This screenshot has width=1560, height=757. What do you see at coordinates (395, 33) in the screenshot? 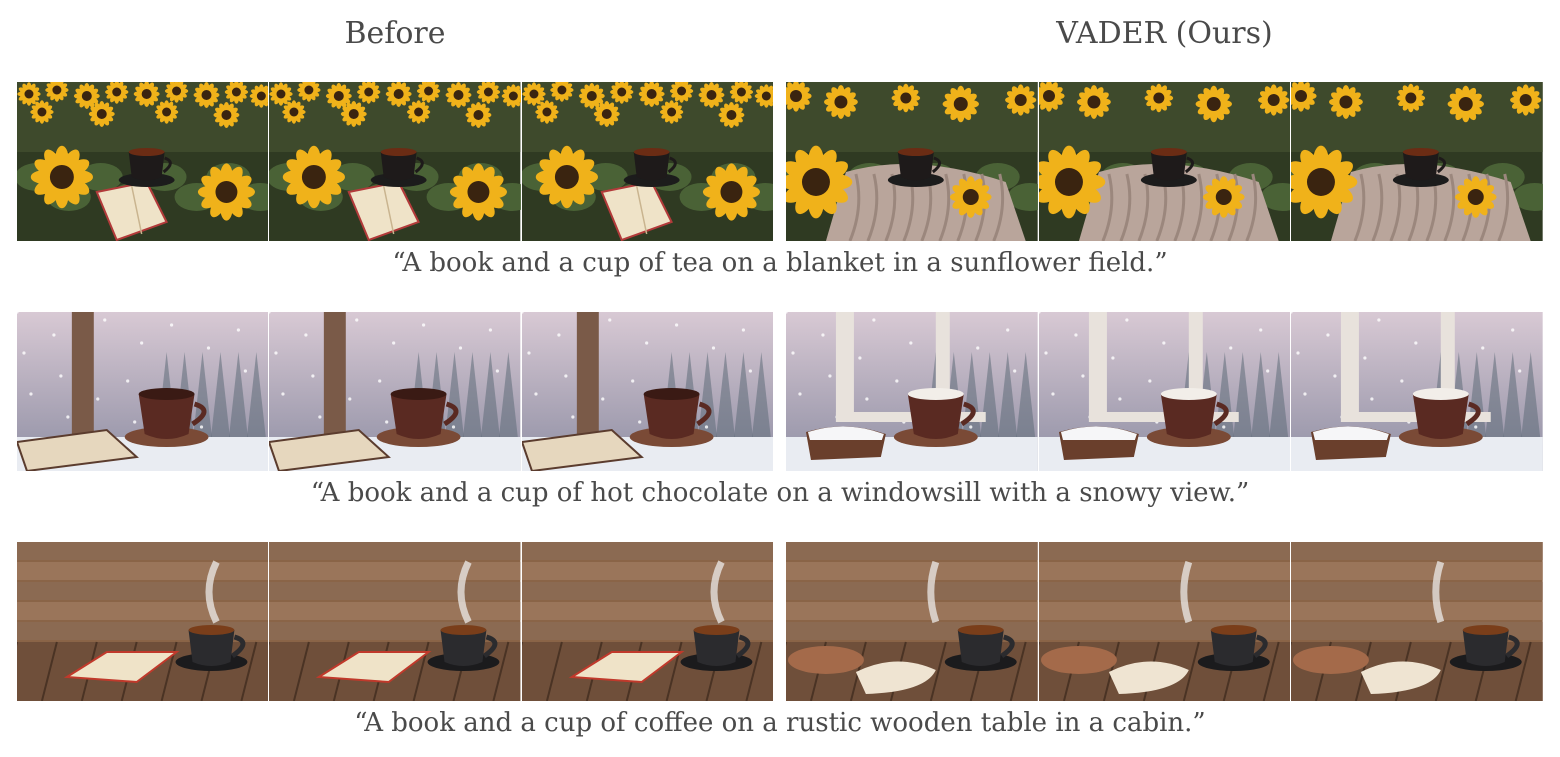
I see `before-column-header: Before` at bounding box center [395, 33].